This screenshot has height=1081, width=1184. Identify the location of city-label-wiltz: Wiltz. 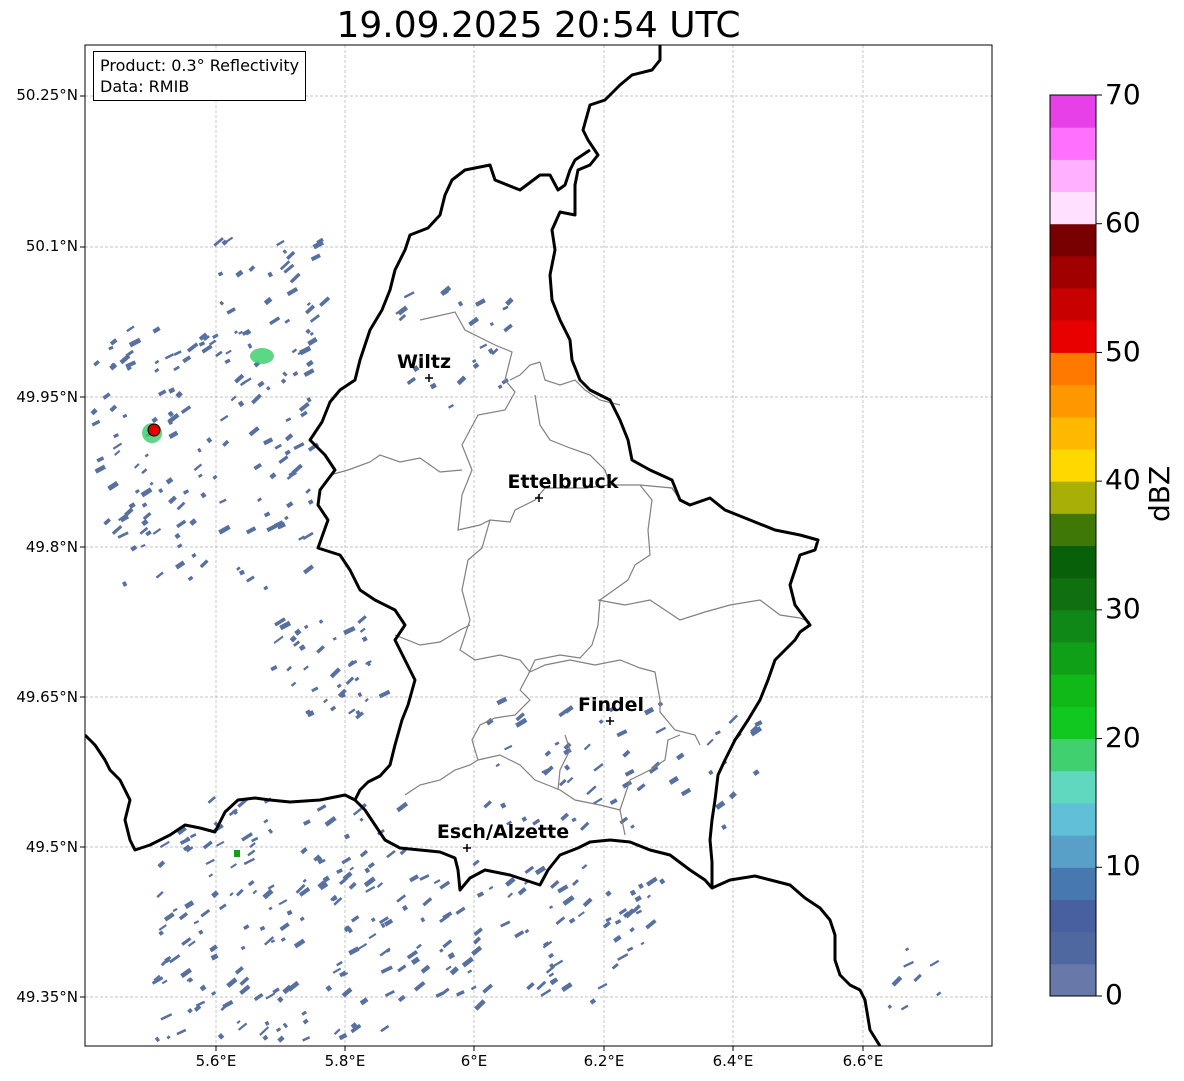
(424, 362).